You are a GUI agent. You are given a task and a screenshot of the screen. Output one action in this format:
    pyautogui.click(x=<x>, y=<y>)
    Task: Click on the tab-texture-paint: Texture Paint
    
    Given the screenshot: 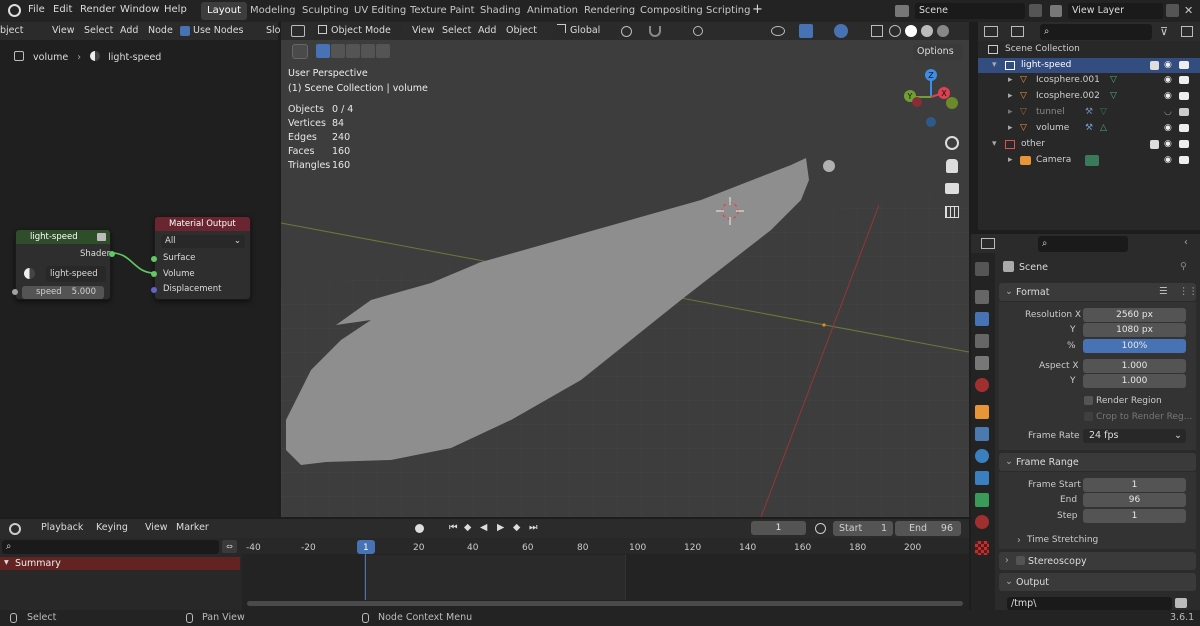 What is the action you would take?
    pyautogui.click(x=442, y=11)
    